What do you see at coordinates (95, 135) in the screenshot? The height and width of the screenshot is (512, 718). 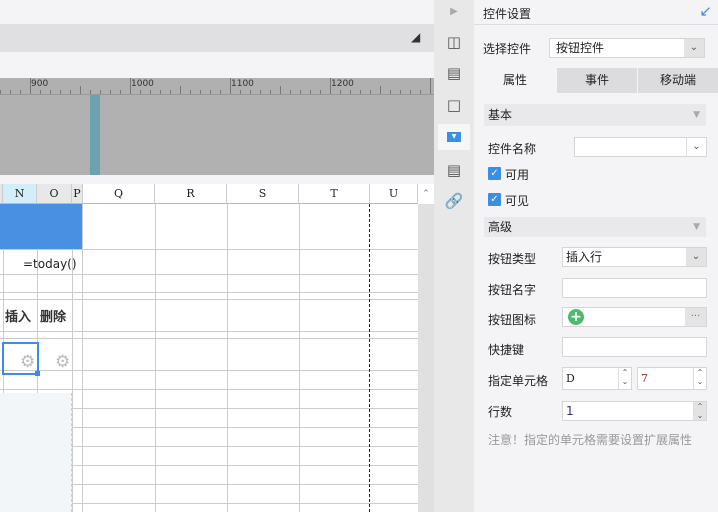 I see `page-boundary-marker` at bounding box center [95, 135].